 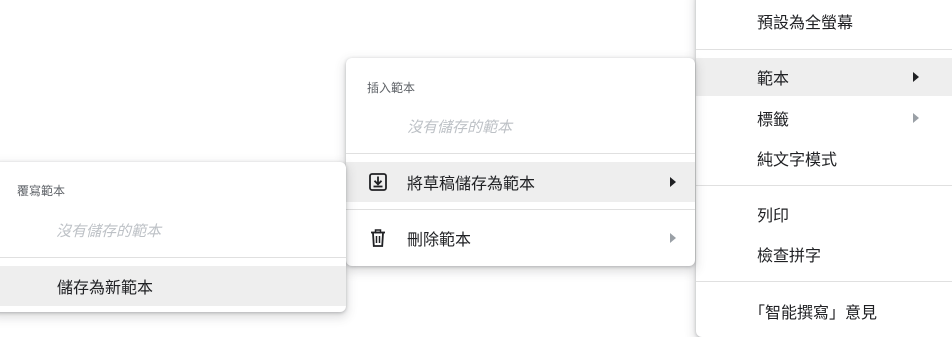 What do you see at coordinates (773, 119) in the screenshot?
I see `menu-item-label: 標籤` at bounding box center [773, 119].